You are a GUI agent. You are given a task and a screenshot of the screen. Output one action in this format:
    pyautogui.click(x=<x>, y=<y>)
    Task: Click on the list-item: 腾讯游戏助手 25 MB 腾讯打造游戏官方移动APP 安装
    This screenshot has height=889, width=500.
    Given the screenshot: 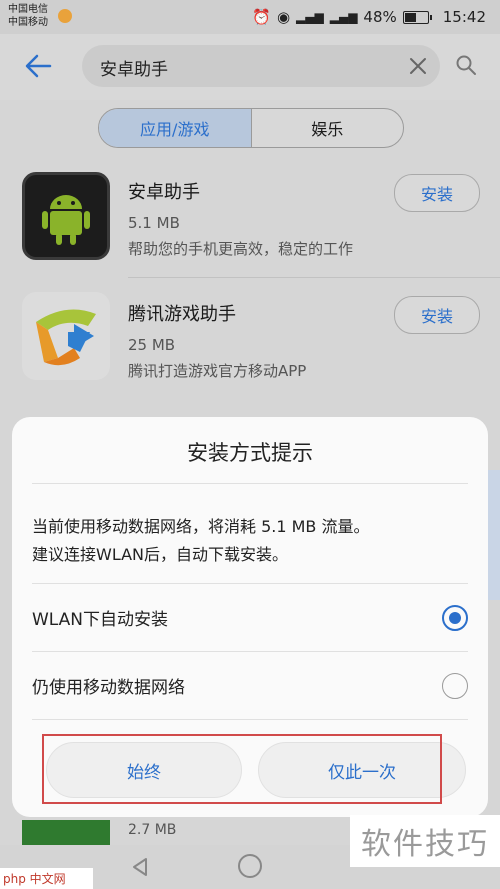 What is the action you would take?
    pyautogui.click(x=250, y=342)
    